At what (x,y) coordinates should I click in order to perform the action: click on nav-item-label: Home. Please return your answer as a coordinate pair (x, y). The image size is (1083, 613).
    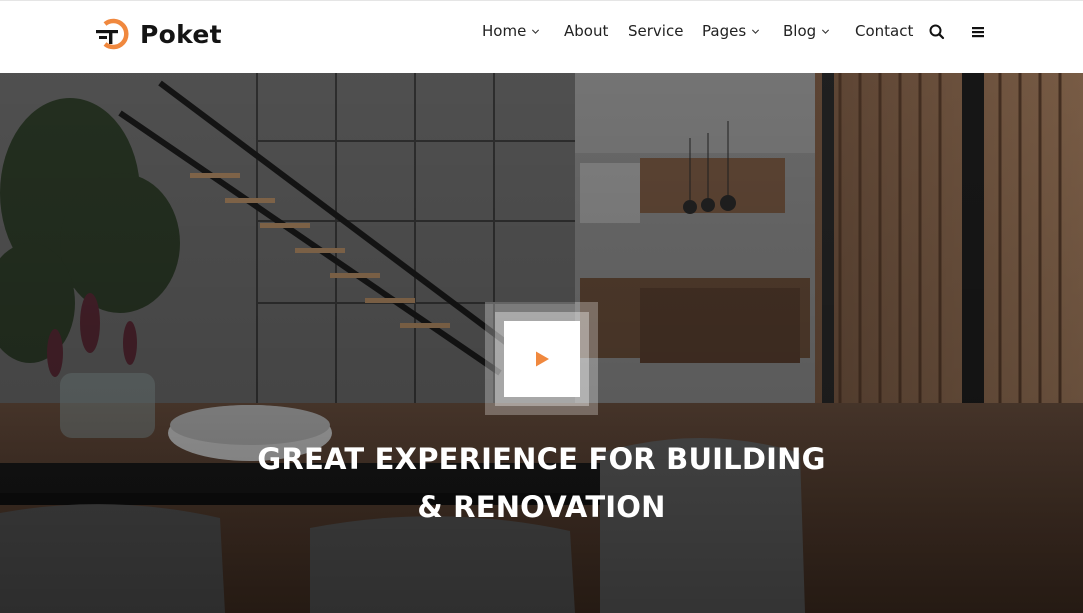
    Looking at the image, I should click on (504, 31).